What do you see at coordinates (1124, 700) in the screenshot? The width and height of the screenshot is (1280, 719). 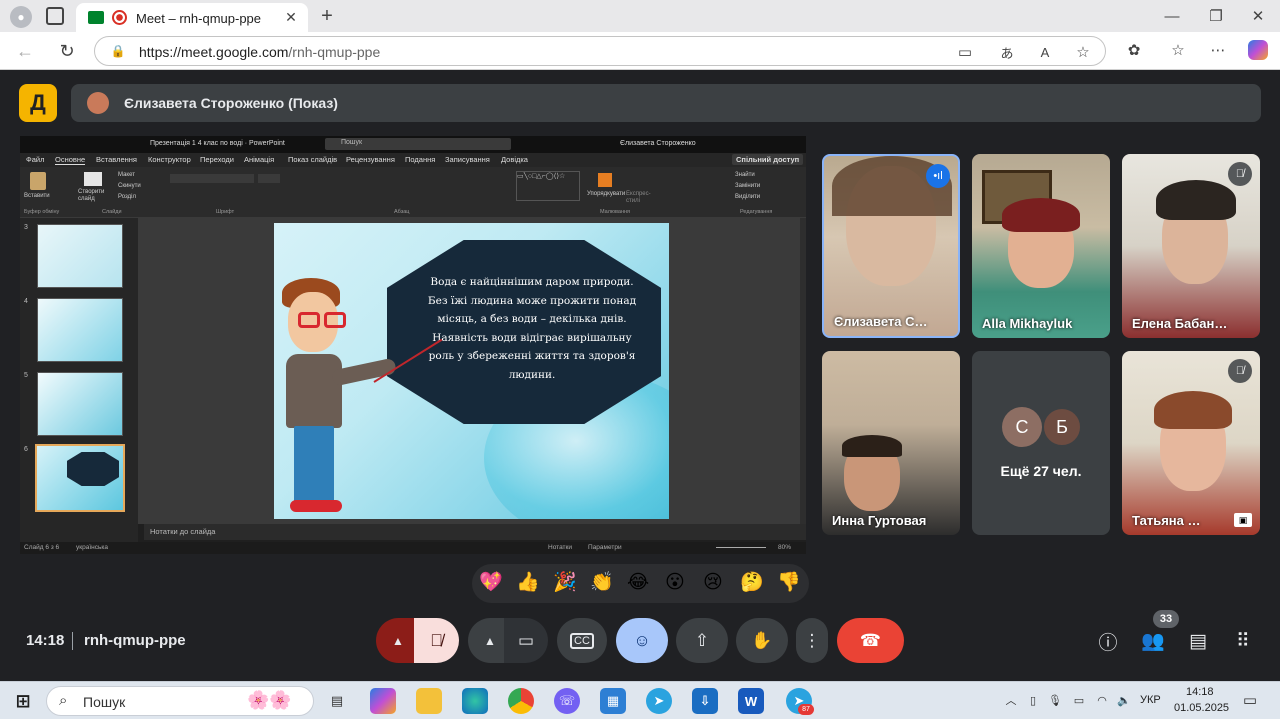 I see `volume-icon: 🔈` at bounding box center [1124, 700].